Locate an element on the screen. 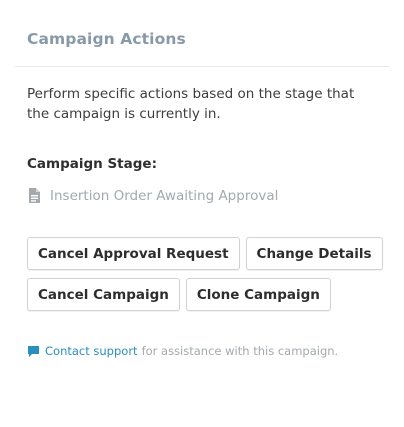 This screenshot has height=427, width=404. clone-campaign-button: Clone Campaign is located at coordinates (258, 294).